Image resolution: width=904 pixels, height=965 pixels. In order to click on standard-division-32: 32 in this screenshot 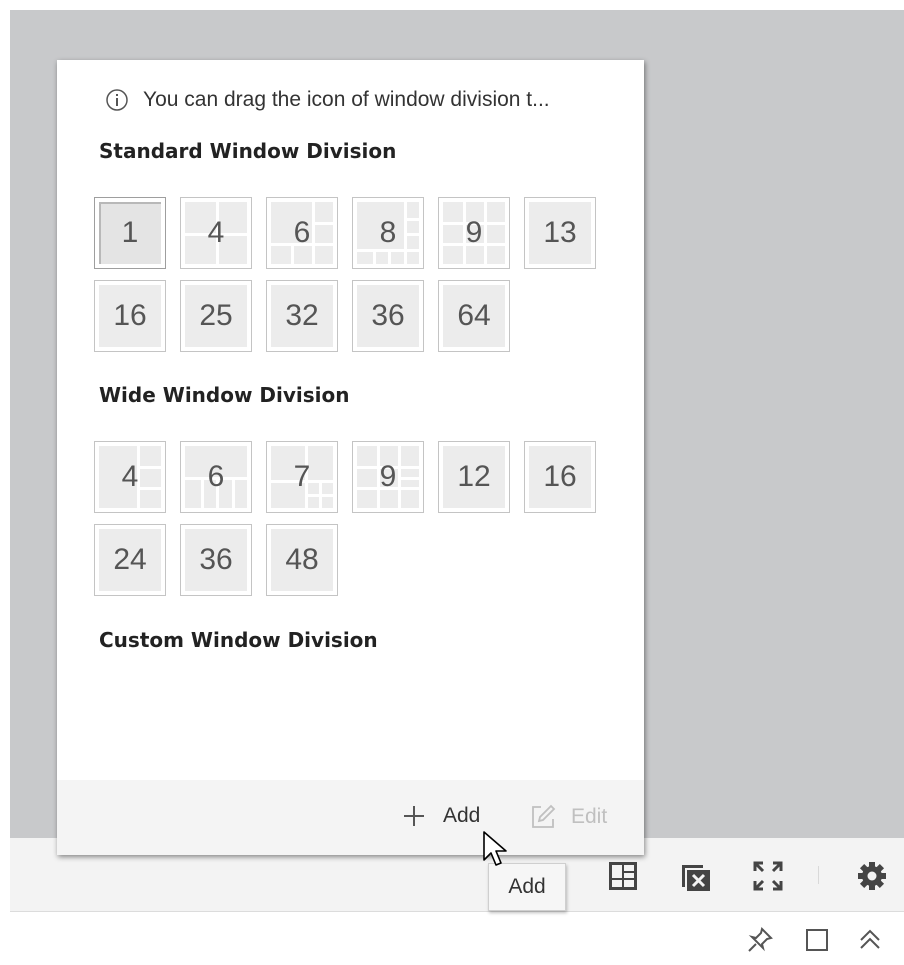, I will do `click(302, 316)`.